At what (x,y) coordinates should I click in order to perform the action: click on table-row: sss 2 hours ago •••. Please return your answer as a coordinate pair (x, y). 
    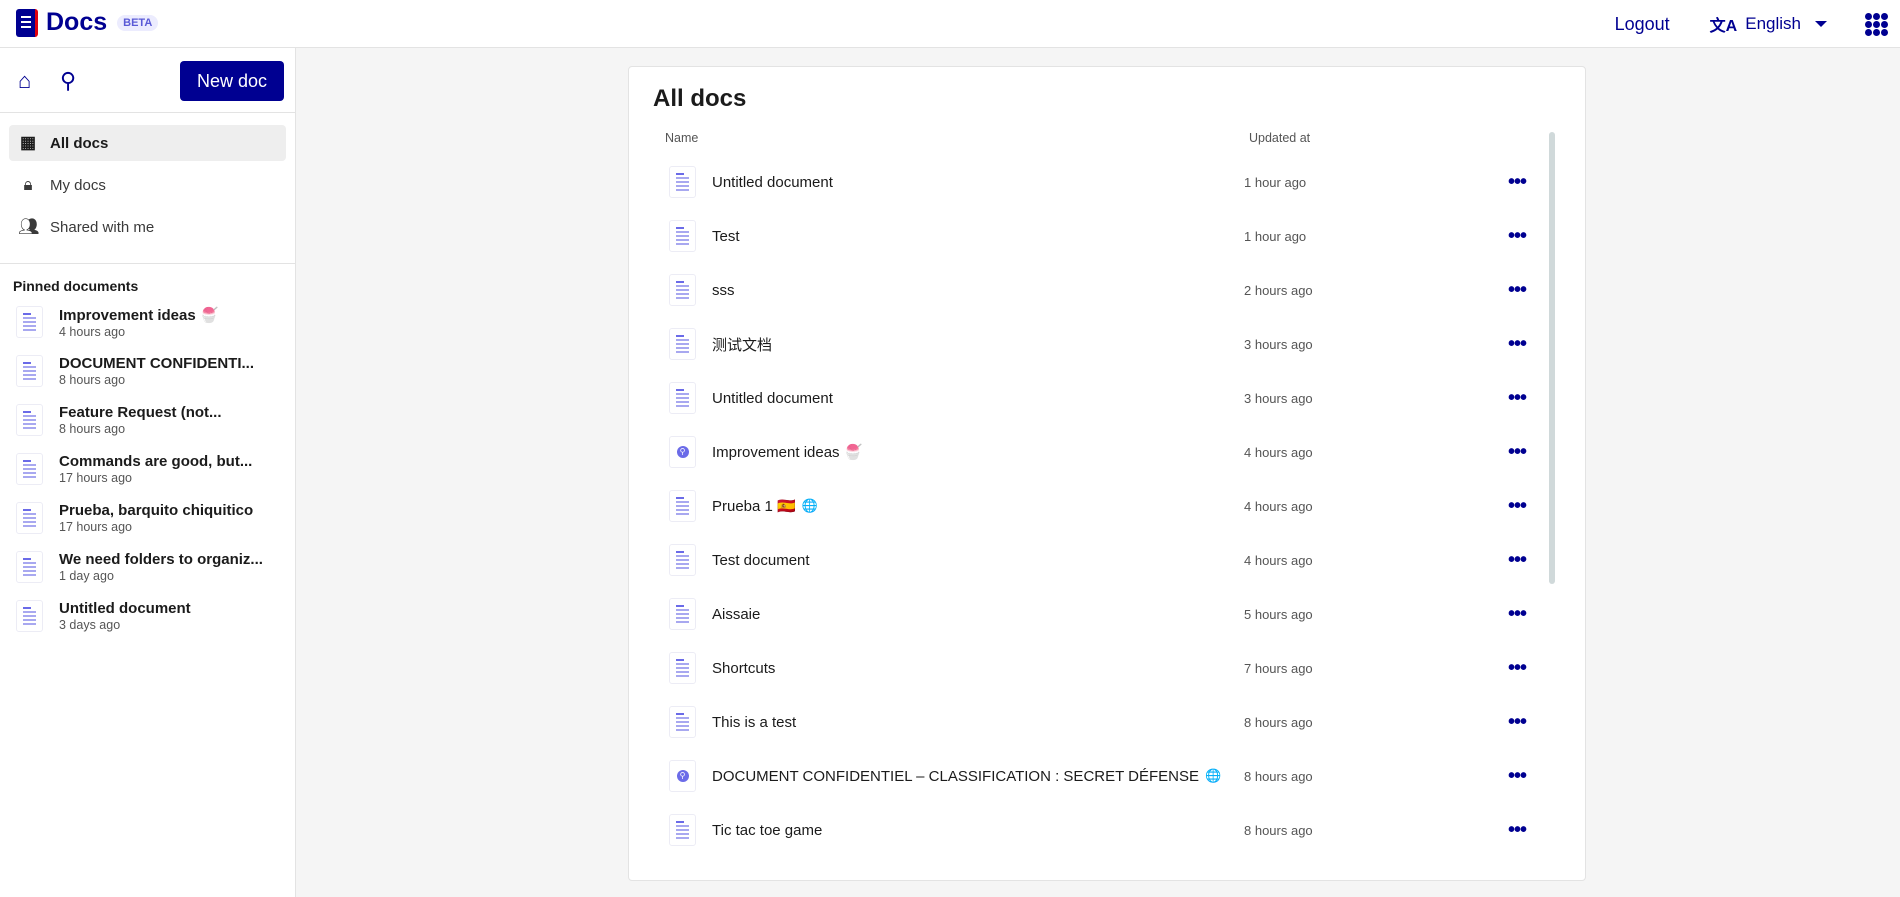
    Looking at the image, I should click on (1109, 290).